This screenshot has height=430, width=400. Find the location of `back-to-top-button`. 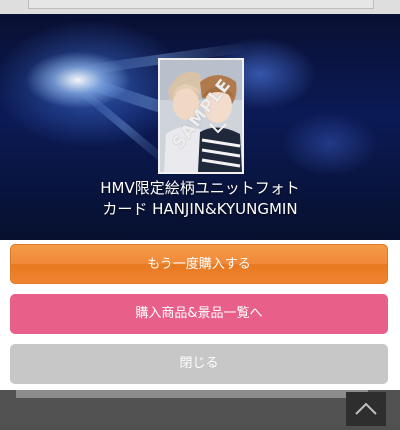

back-to-top-button is located at coordinates (366, 409).